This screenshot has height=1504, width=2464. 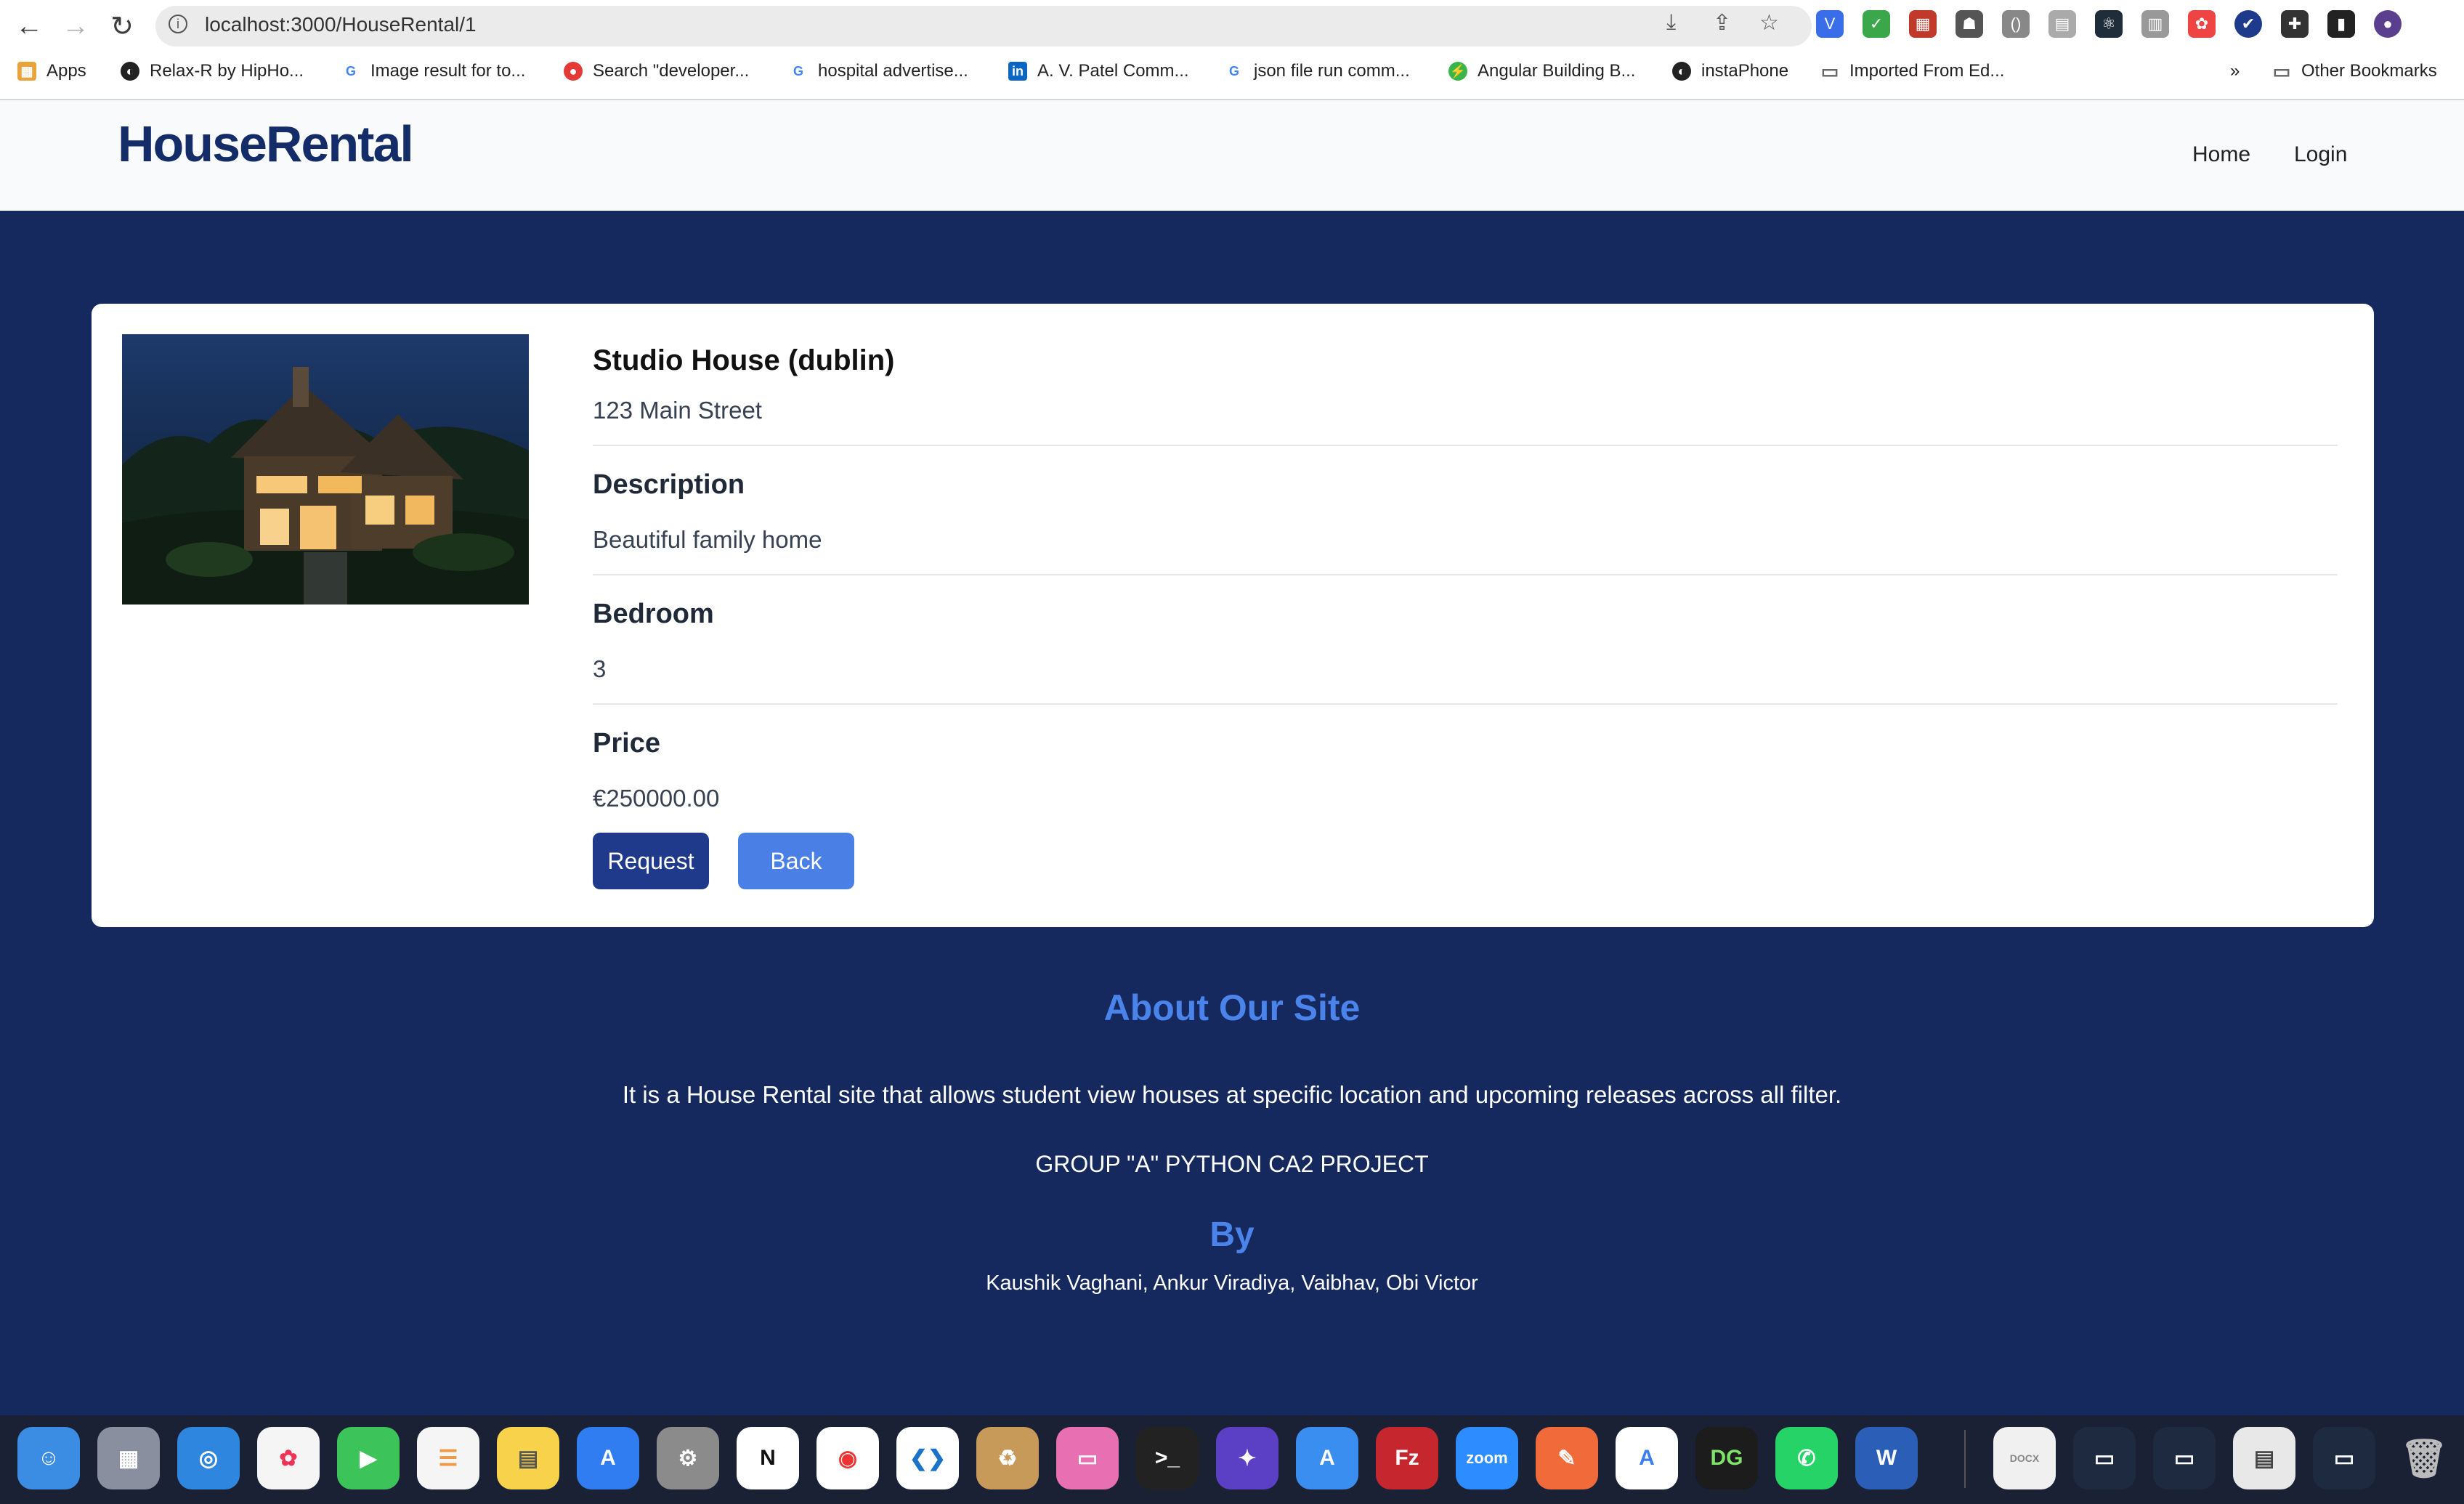 What do you see at coordinates (2062, 24) in the screenshot?
I see `extension-page-icon: ▤` at bounding box center [2062, 24].